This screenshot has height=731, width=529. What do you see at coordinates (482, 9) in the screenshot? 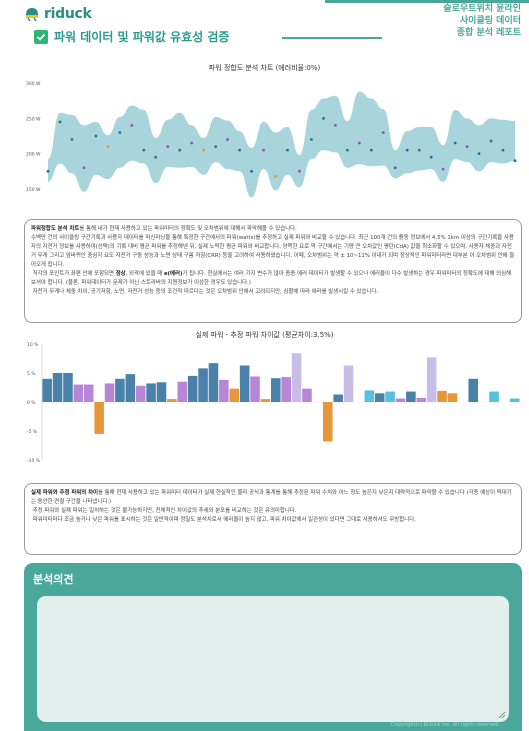
I see `report-meta-line: 슬로우트위치 윤라인` at bounding box center [482, 9].